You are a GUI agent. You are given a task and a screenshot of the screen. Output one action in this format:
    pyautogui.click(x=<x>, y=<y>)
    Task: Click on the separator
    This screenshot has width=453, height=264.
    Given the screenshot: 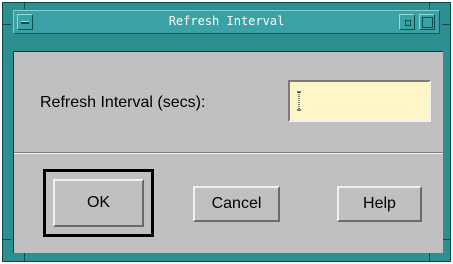 What is the action you would take?
    pyautogui.click(x=228, y=153)
    